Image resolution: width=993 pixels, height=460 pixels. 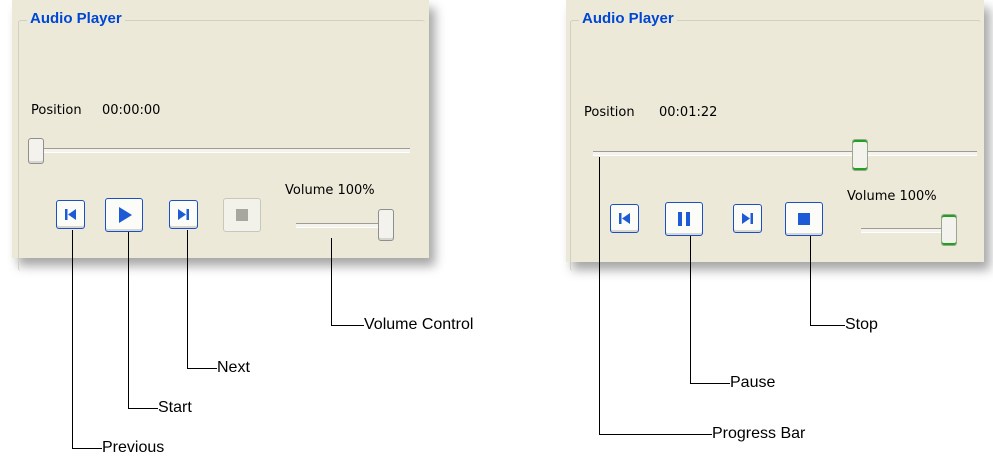 I want to click on callout-start: Start, so click(x=175, y=407).